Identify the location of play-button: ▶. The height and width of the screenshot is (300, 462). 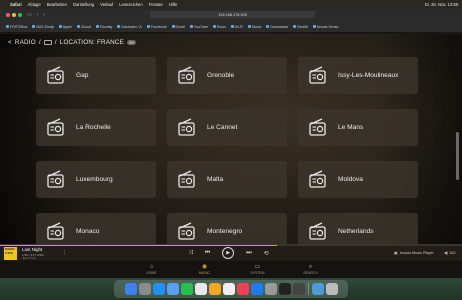
(228, 253).